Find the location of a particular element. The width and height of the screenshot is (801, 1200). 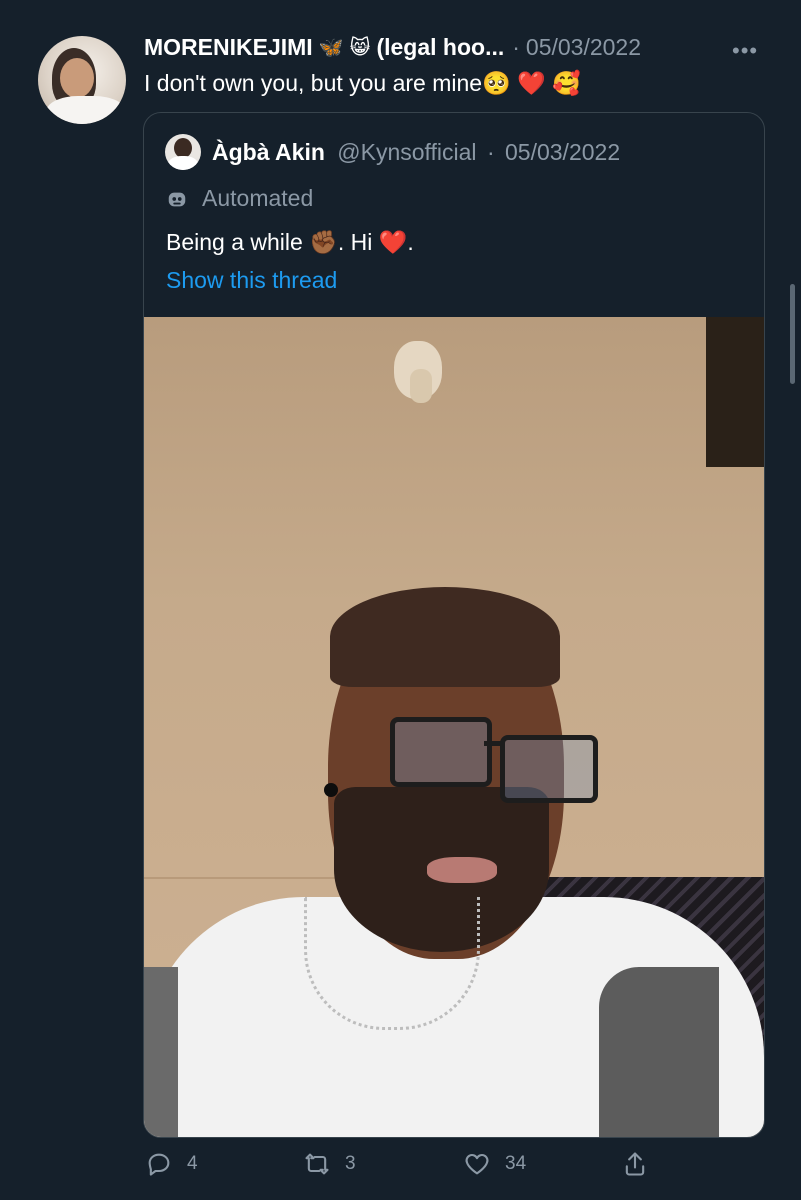

person-hair is located at coordinates (445, 637).